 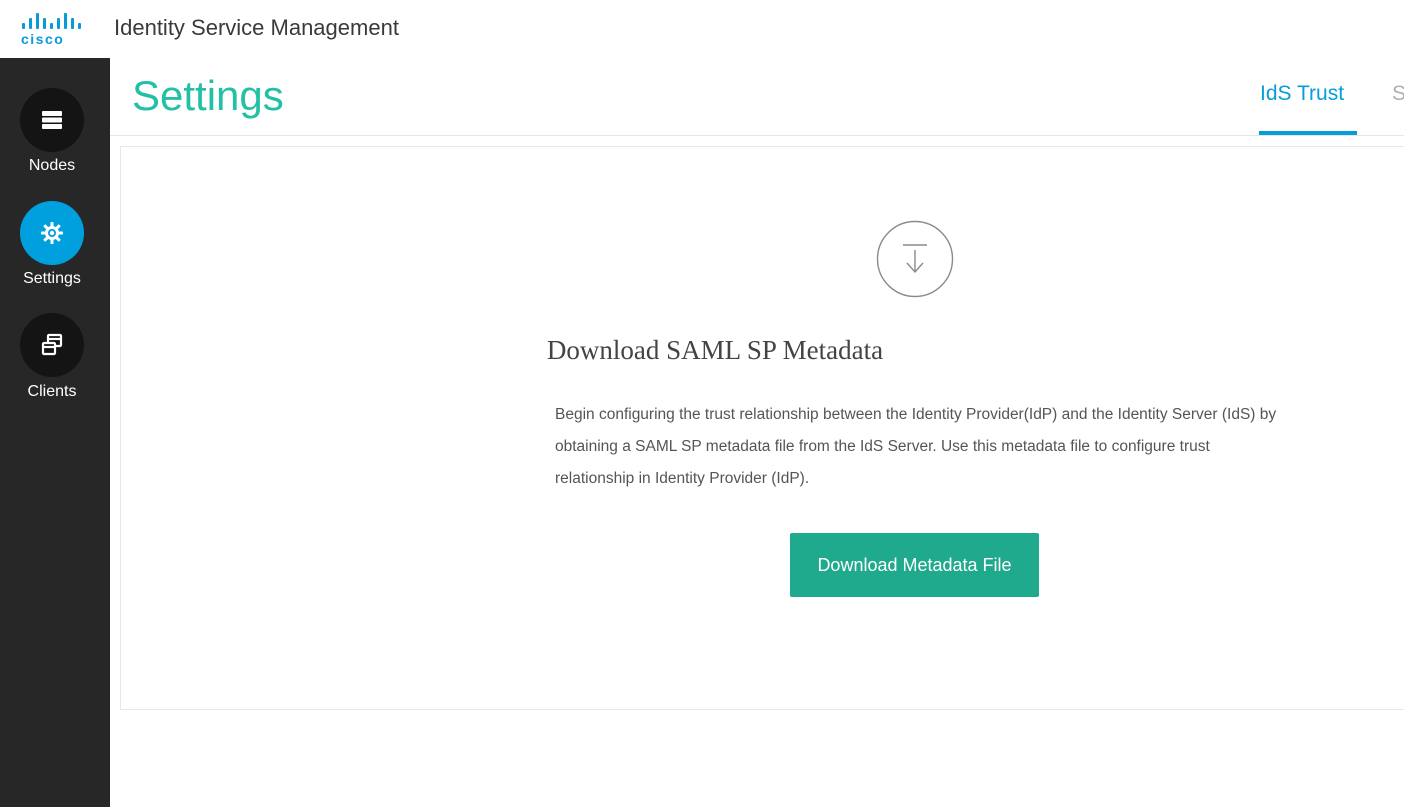 I want to click on sidebar-item-label: Clients, so click(x=52, y=391).